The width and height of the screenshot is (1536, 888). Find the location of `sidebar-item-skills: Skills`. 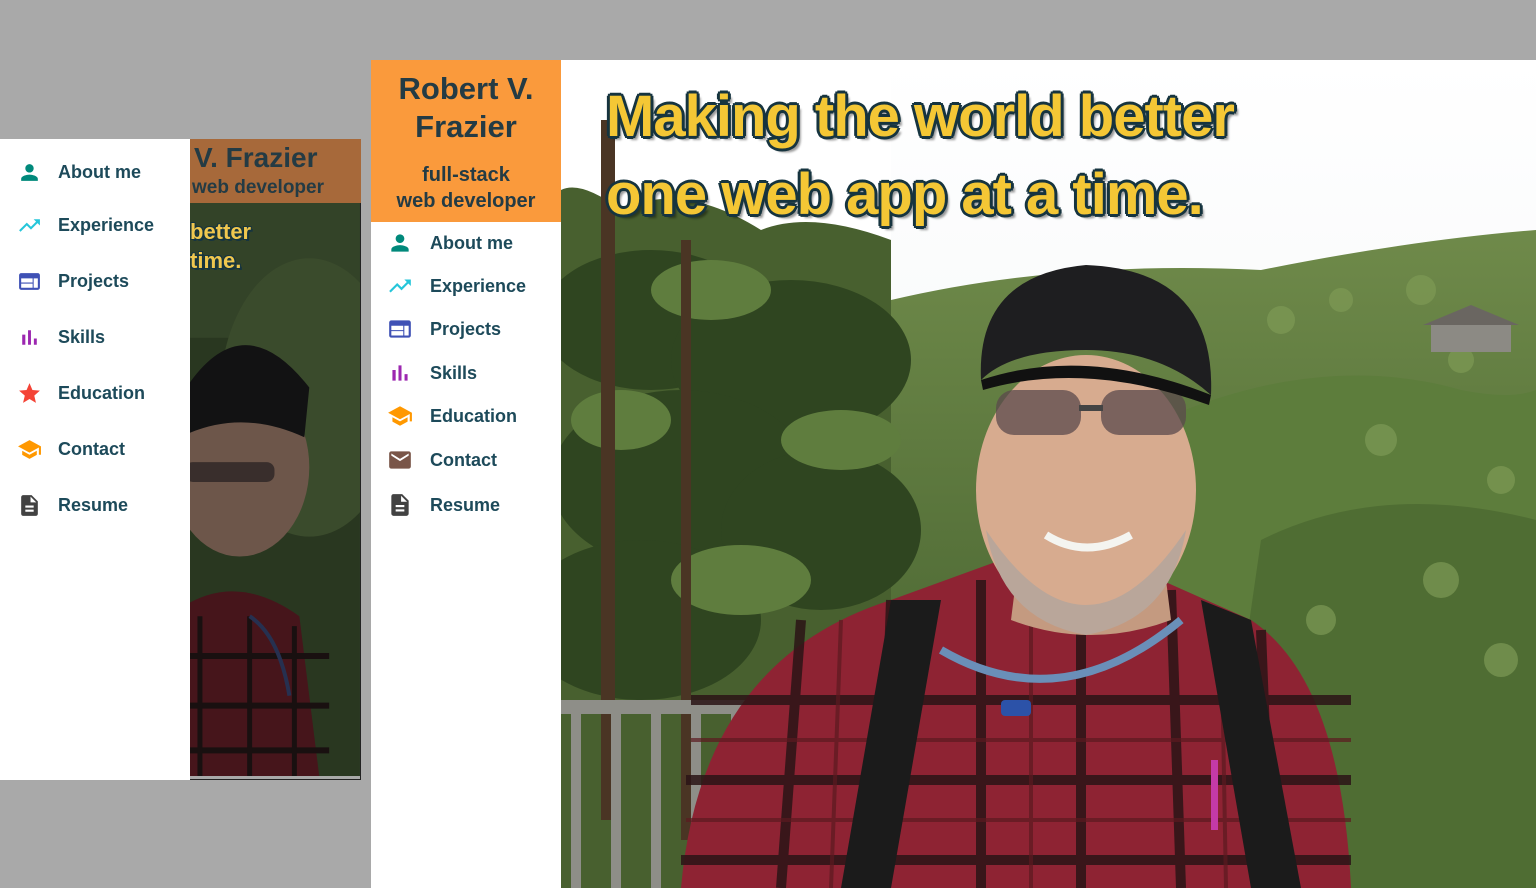

sidebar-item-skills: Skills is located at coordinates (432, 373).